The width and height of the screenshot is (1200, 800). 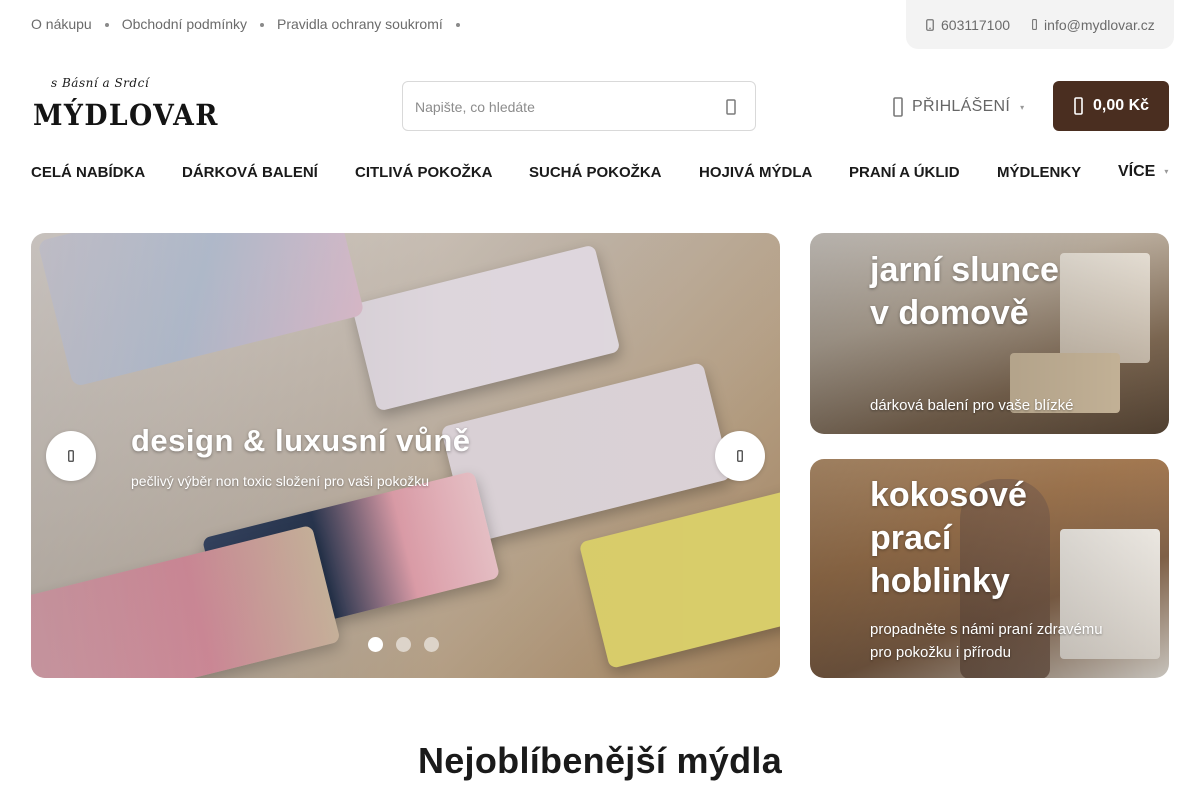 I want to click on search-bar, so click(x=579, y=106).